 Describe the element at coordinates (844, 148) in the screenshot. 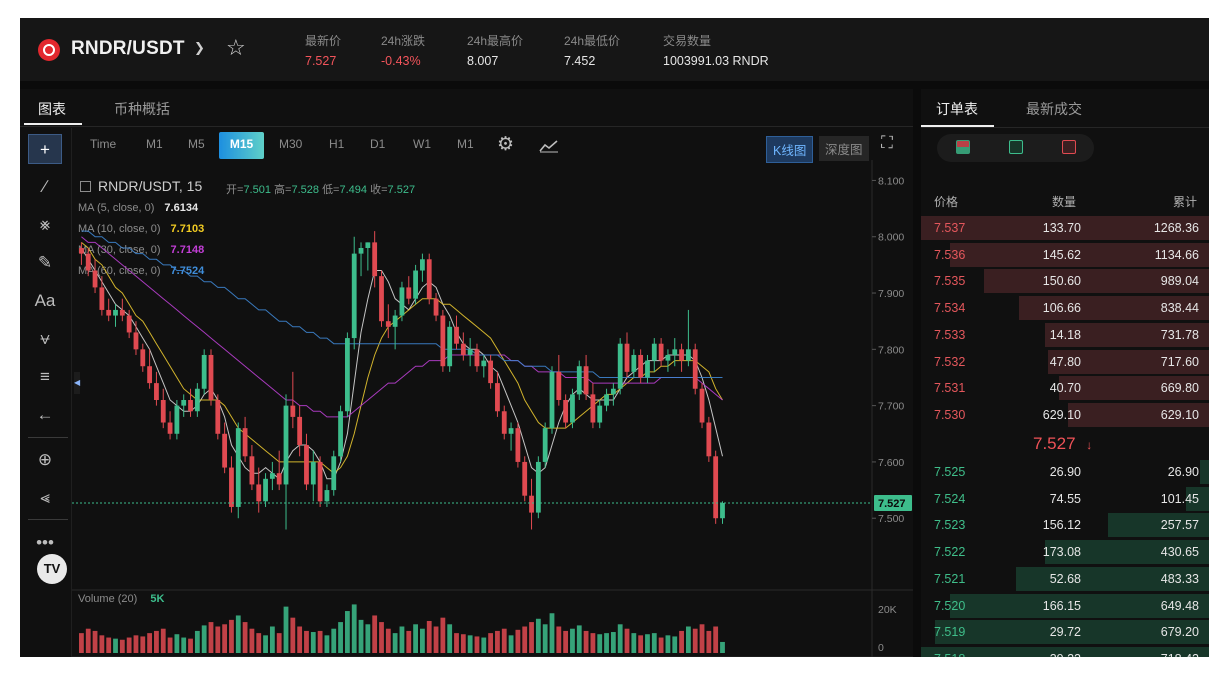

I see `depth-view-button: 深度图` at that location.